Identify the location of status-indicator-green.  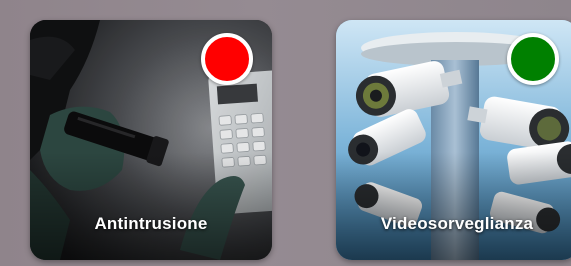
(533, 59).